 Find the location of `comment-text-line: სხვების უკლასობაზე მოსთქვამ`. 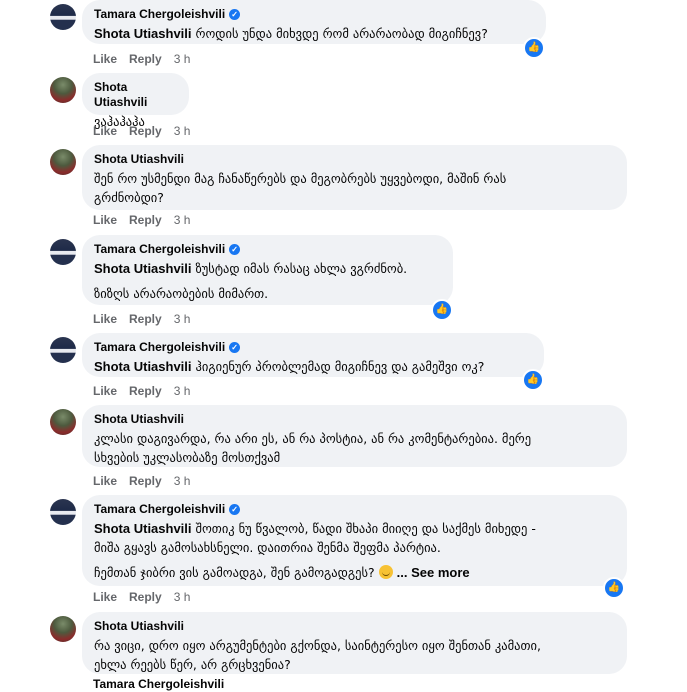

comment-text-line: სხვების უკლასობაზე მოსთქვამ is located at coordinates (187, 457).